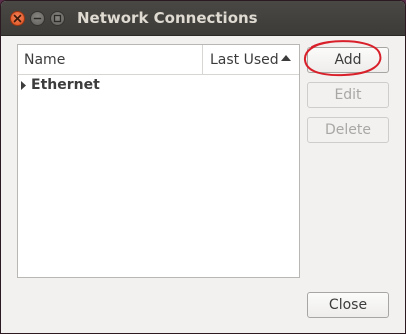  I want to click on window-title: Network Connections, so click(167, 18).